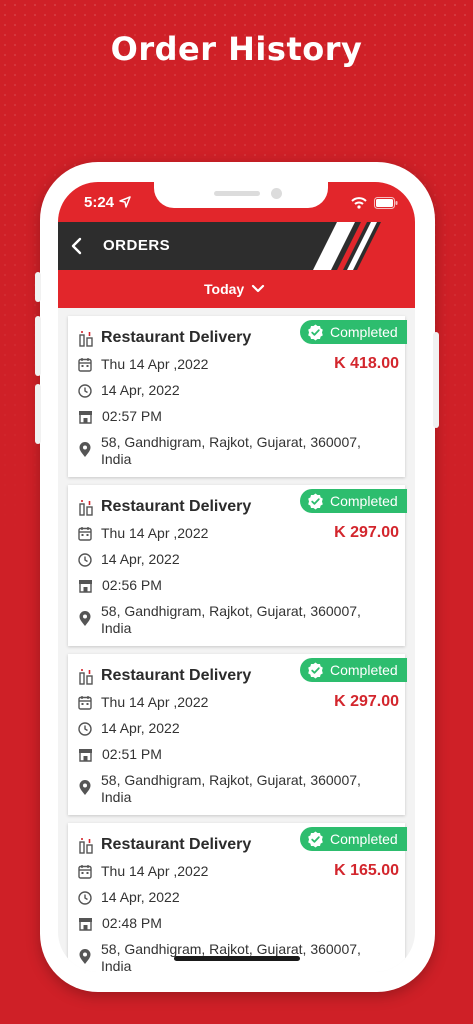 The width and height of the screenshot is (473, 1024). Describe the element at coordinates (132, 923) in the screenshot. I see `order-time: 02:48 PM` at that location.